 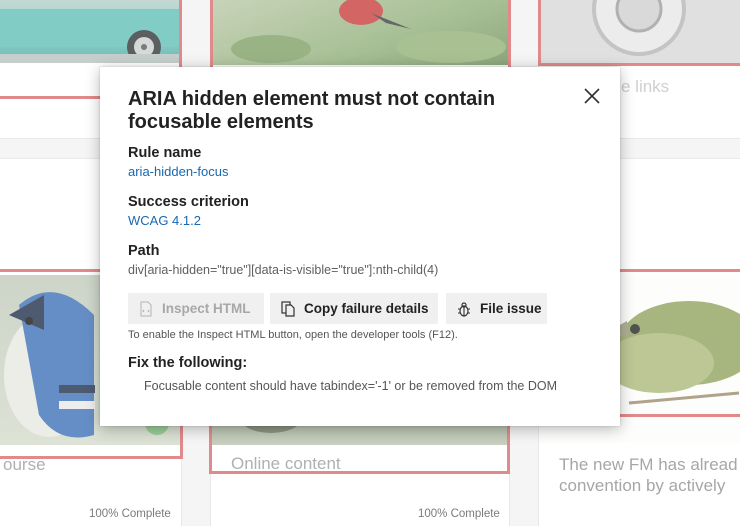 What do you see at coordinates (511, 308) in the screenshot?
I see `file-issue-label: File issue` at bounding box center [511, 308].